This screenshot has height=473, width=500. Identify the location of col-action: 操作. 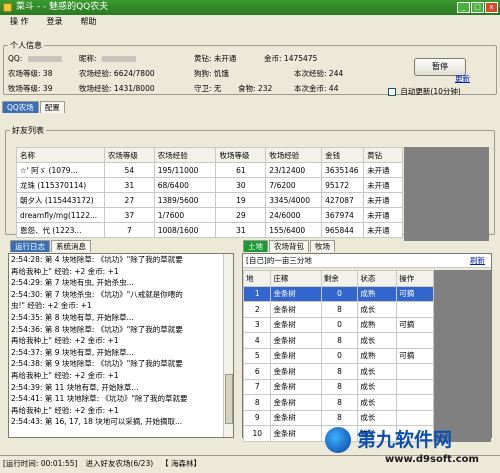
(415, 278).